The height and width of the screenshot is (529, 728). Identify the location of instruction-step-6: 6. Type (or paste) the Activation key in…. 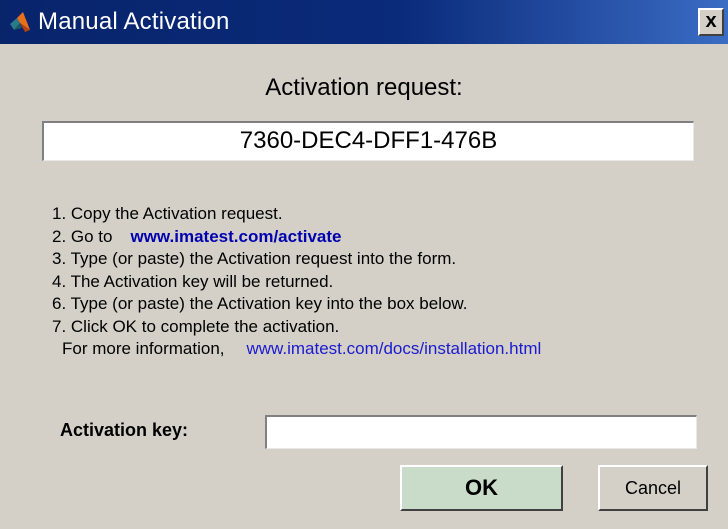
(260, 303).